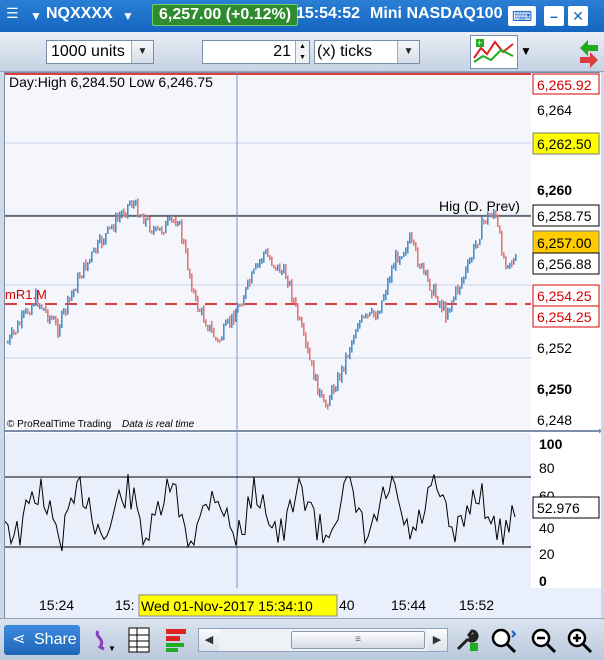 Image resolution: width=604 pixels, height=660 pixels. What do you see at coordinates (88, 51) in the screenshot?
I see `units-value: 1000 units` at bounding box center [88, 51].